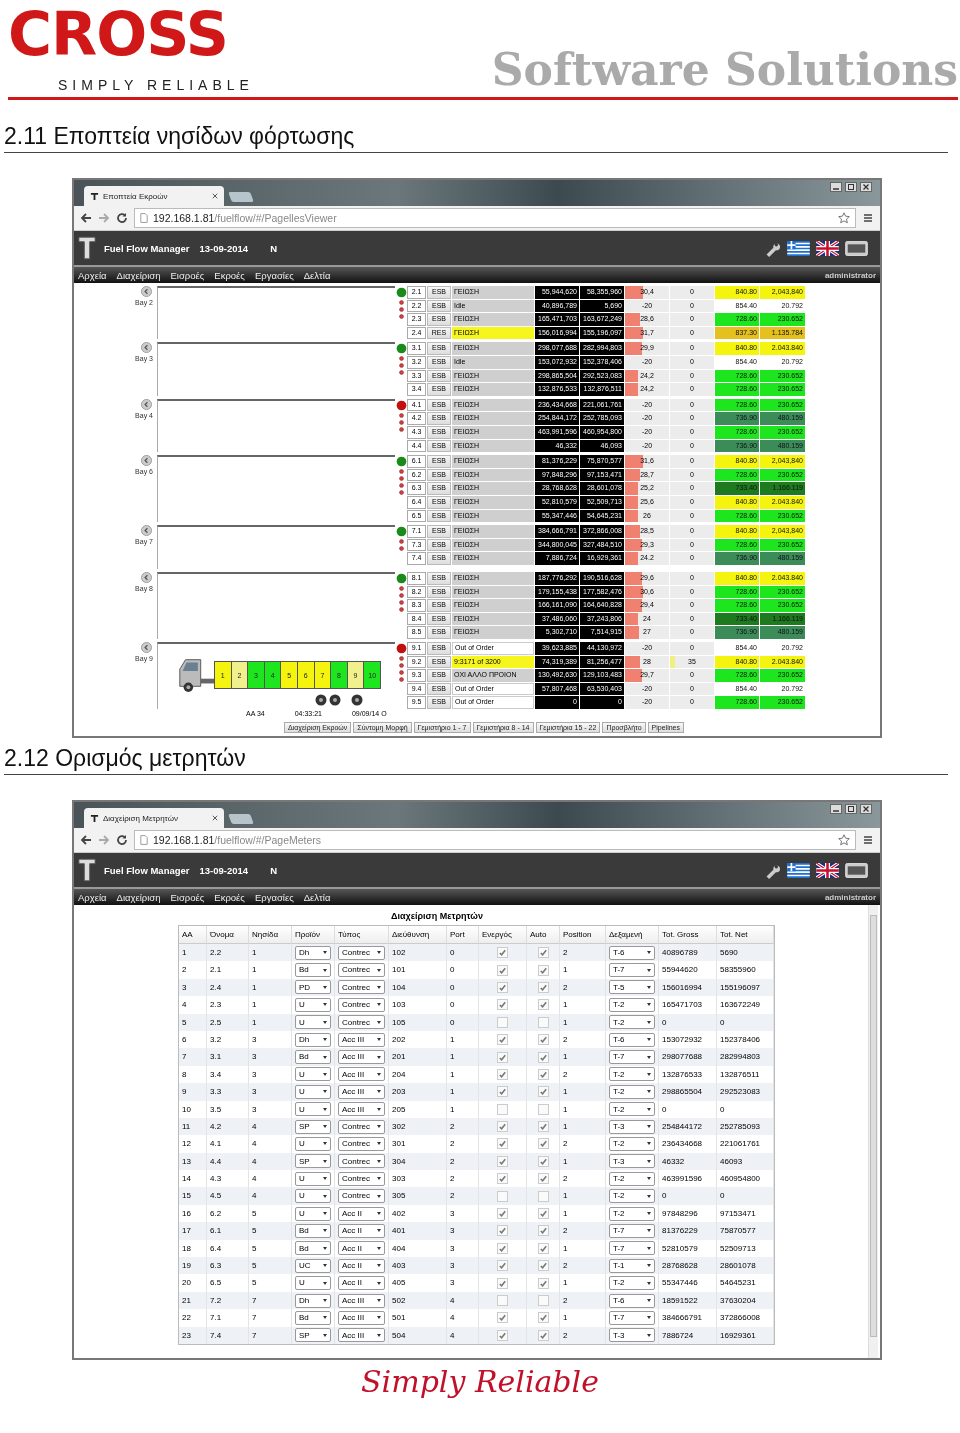  What do you see at coordinates (632, 935) in the screenshot?
I see `column-header: Δεξαμενή` at bounding box center [632, 935].